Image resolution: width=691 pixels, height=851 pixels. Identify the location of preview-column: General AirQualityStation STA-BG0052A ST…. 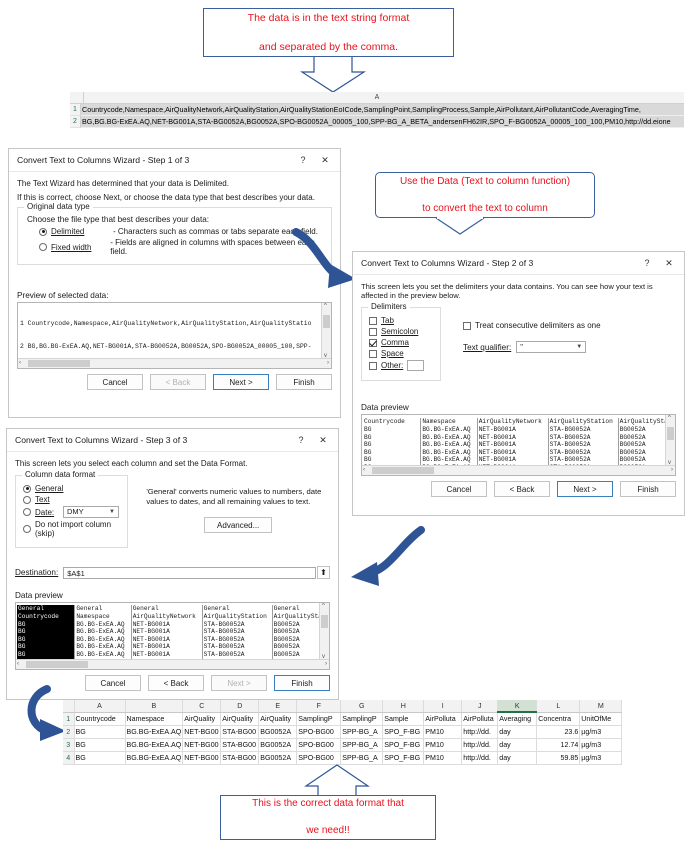
(238, 635).